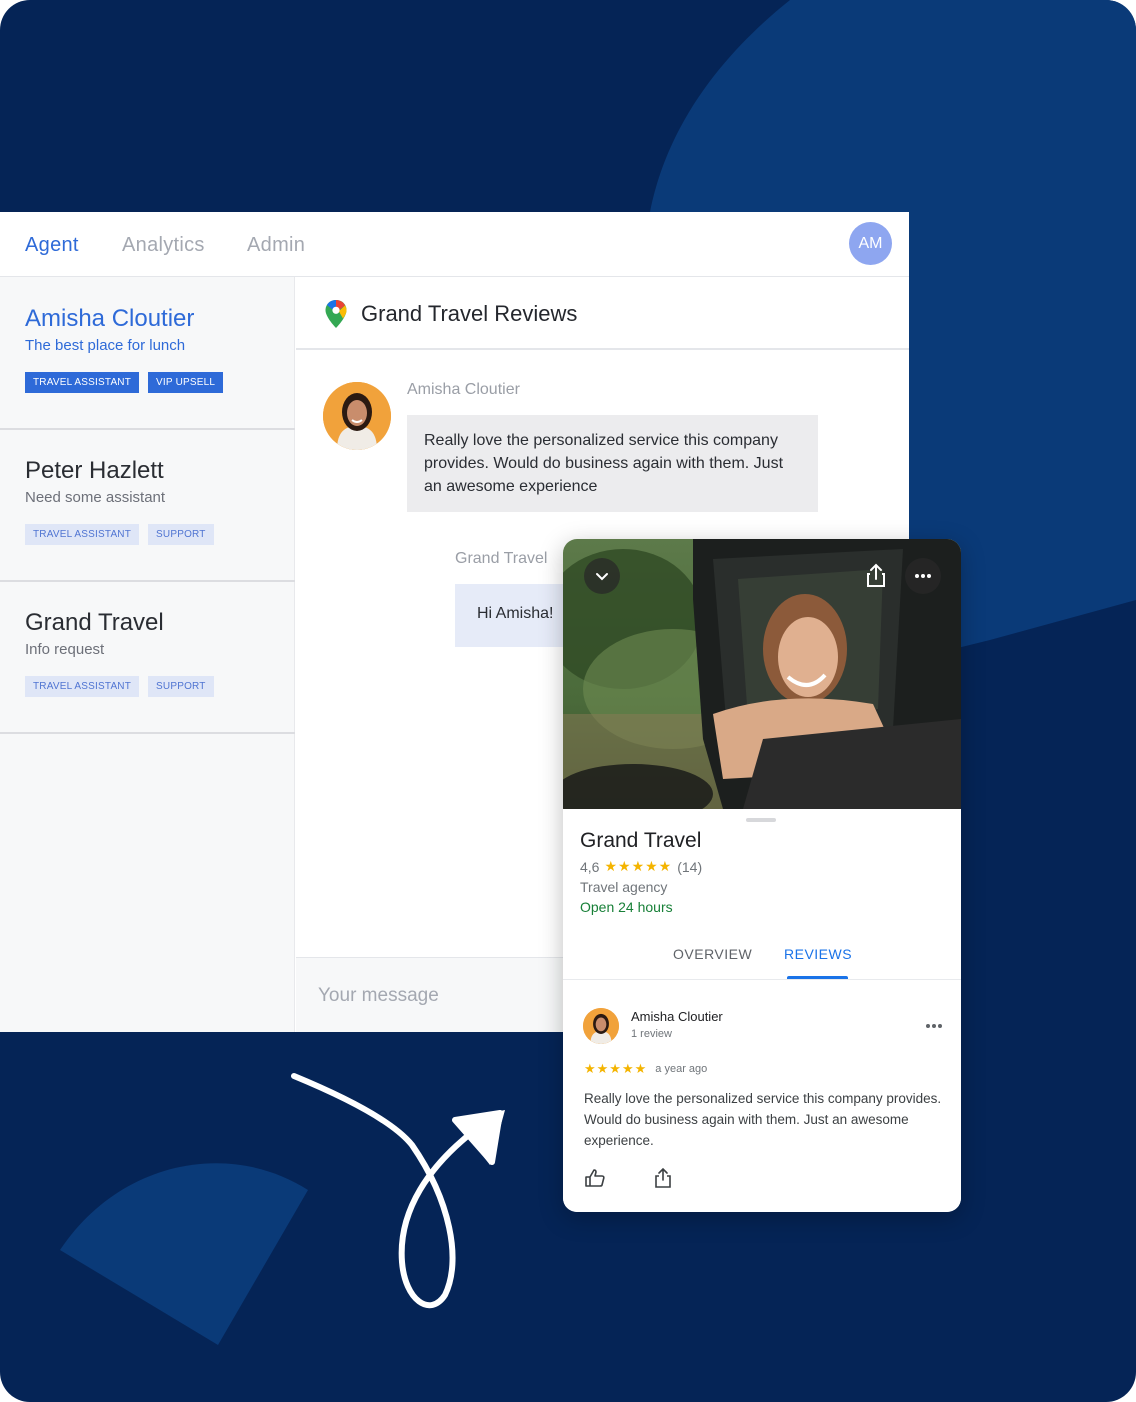 This screenshot has width=1136, height=1402. What do you see at coordinates (469, 313) in the screenshot?
I see `chat-title: Grand Travel Reviews` at bounding box center [469, 313].